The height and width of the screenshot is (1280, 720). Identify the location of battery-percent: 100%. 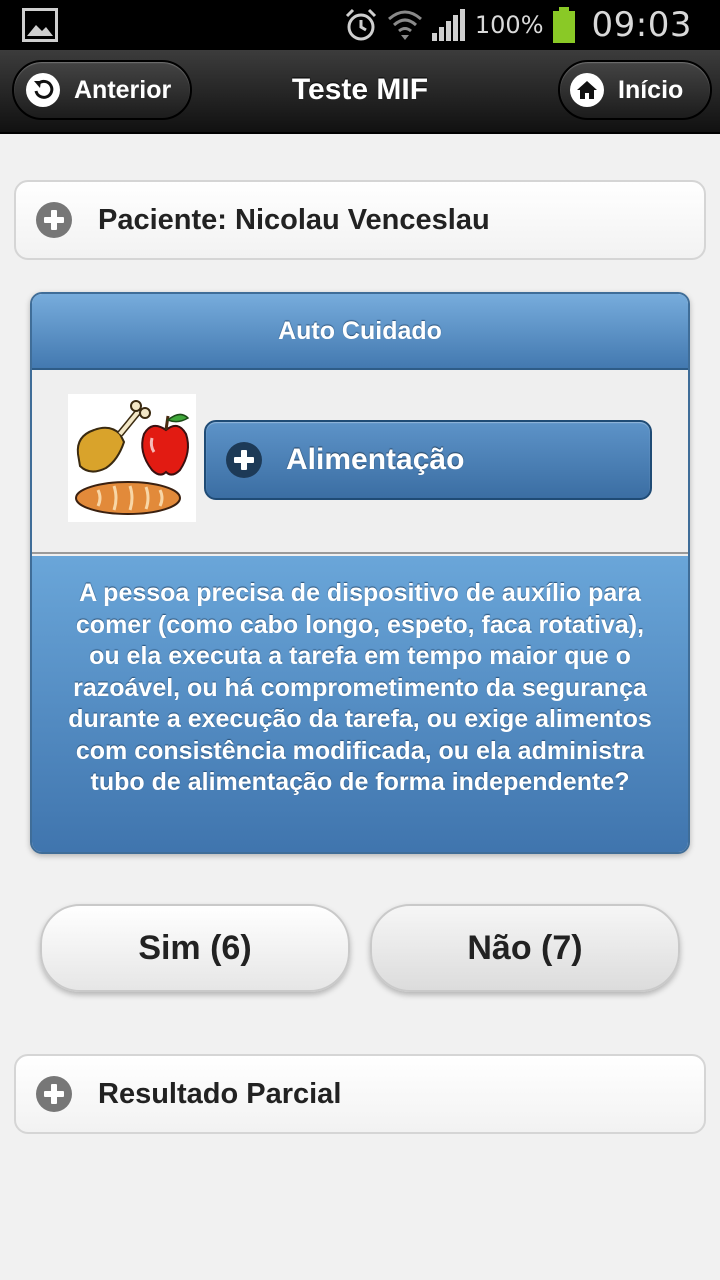
(509, 25).